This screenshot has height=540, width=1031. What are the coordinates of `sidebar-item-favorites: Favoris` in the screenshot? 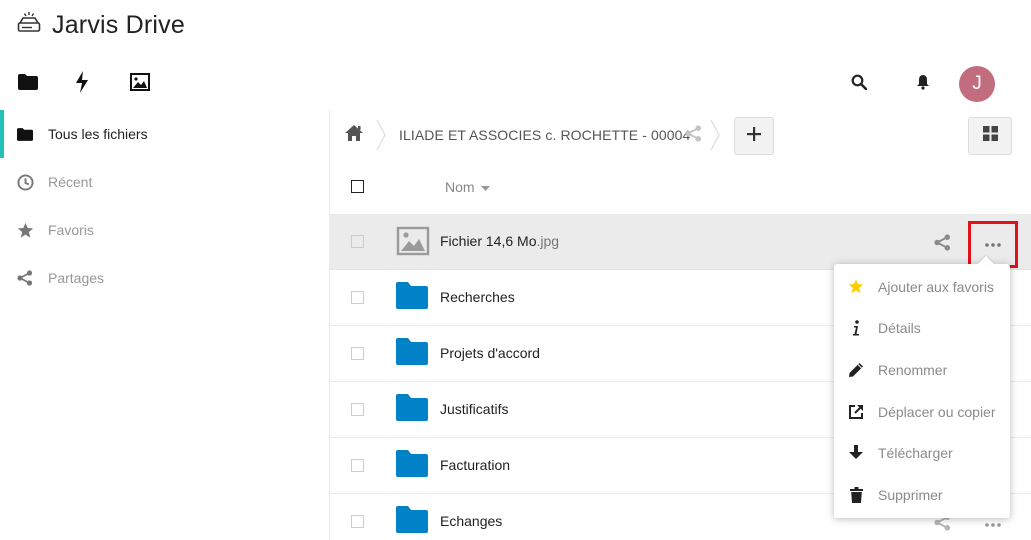 It's located at (164, 230).